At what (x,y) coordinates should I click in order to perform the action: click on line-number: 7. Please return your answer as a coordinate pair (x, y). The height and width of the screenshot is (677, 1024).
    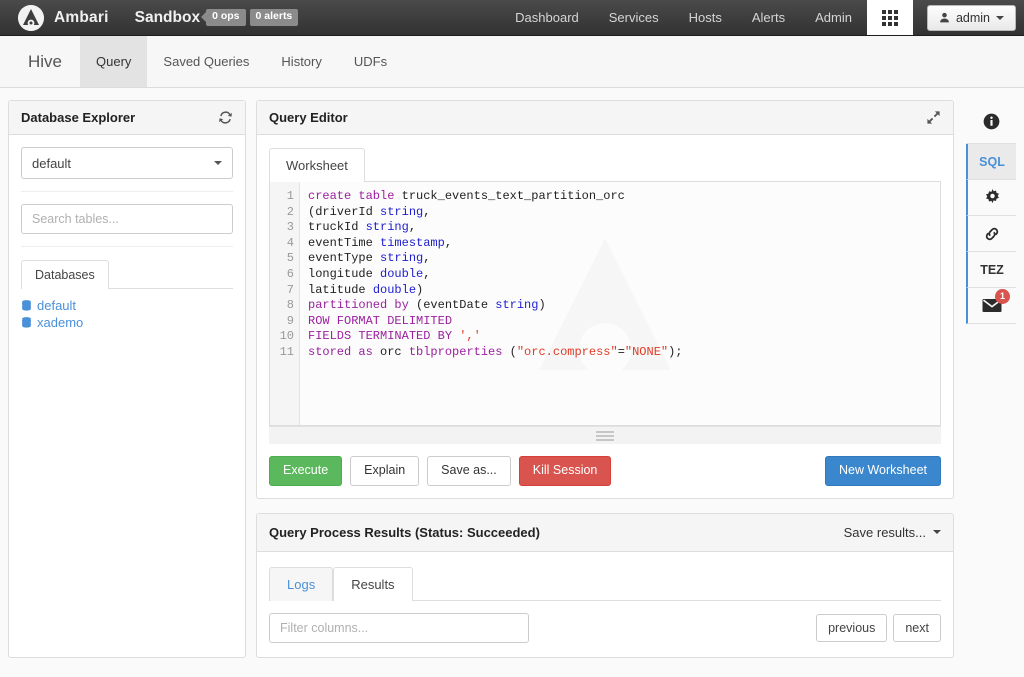
    Looking at the image, I should click on (290, 289).